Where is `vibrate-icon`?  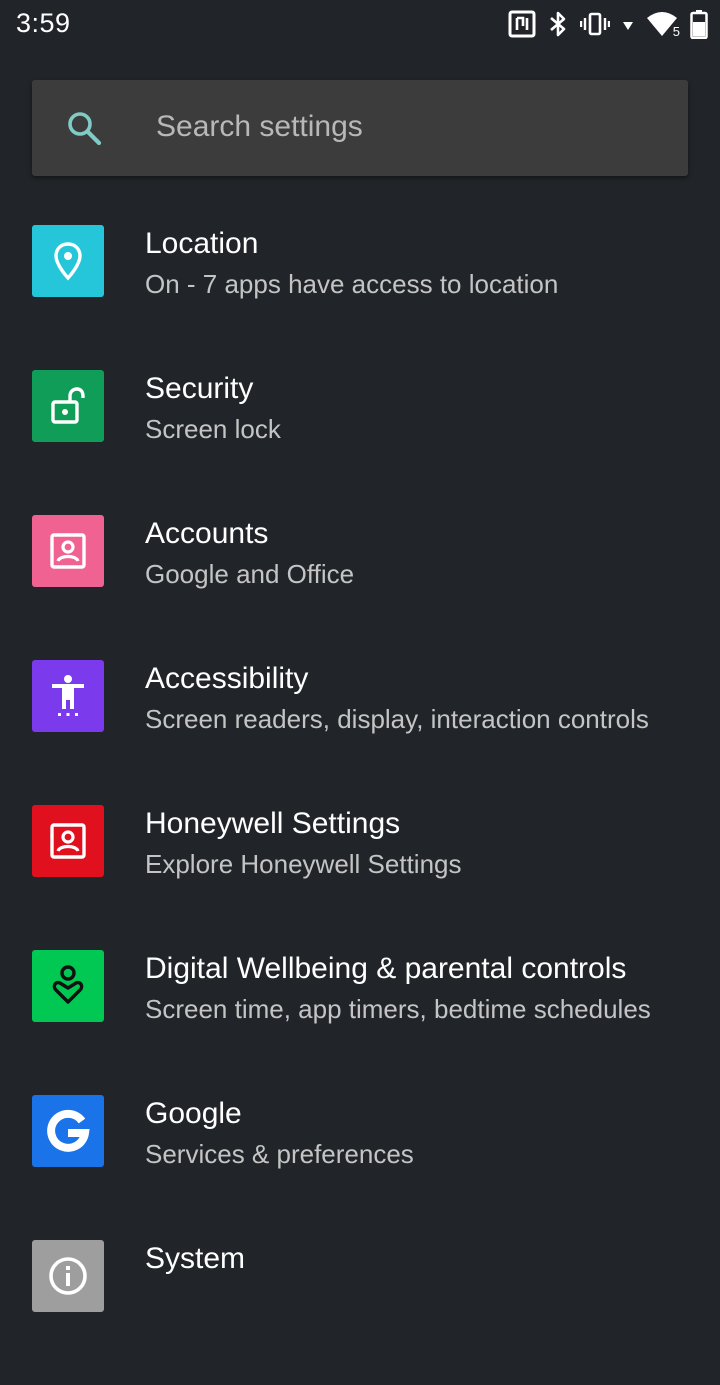
vibrate-icon is located at coordinates (595, 24).